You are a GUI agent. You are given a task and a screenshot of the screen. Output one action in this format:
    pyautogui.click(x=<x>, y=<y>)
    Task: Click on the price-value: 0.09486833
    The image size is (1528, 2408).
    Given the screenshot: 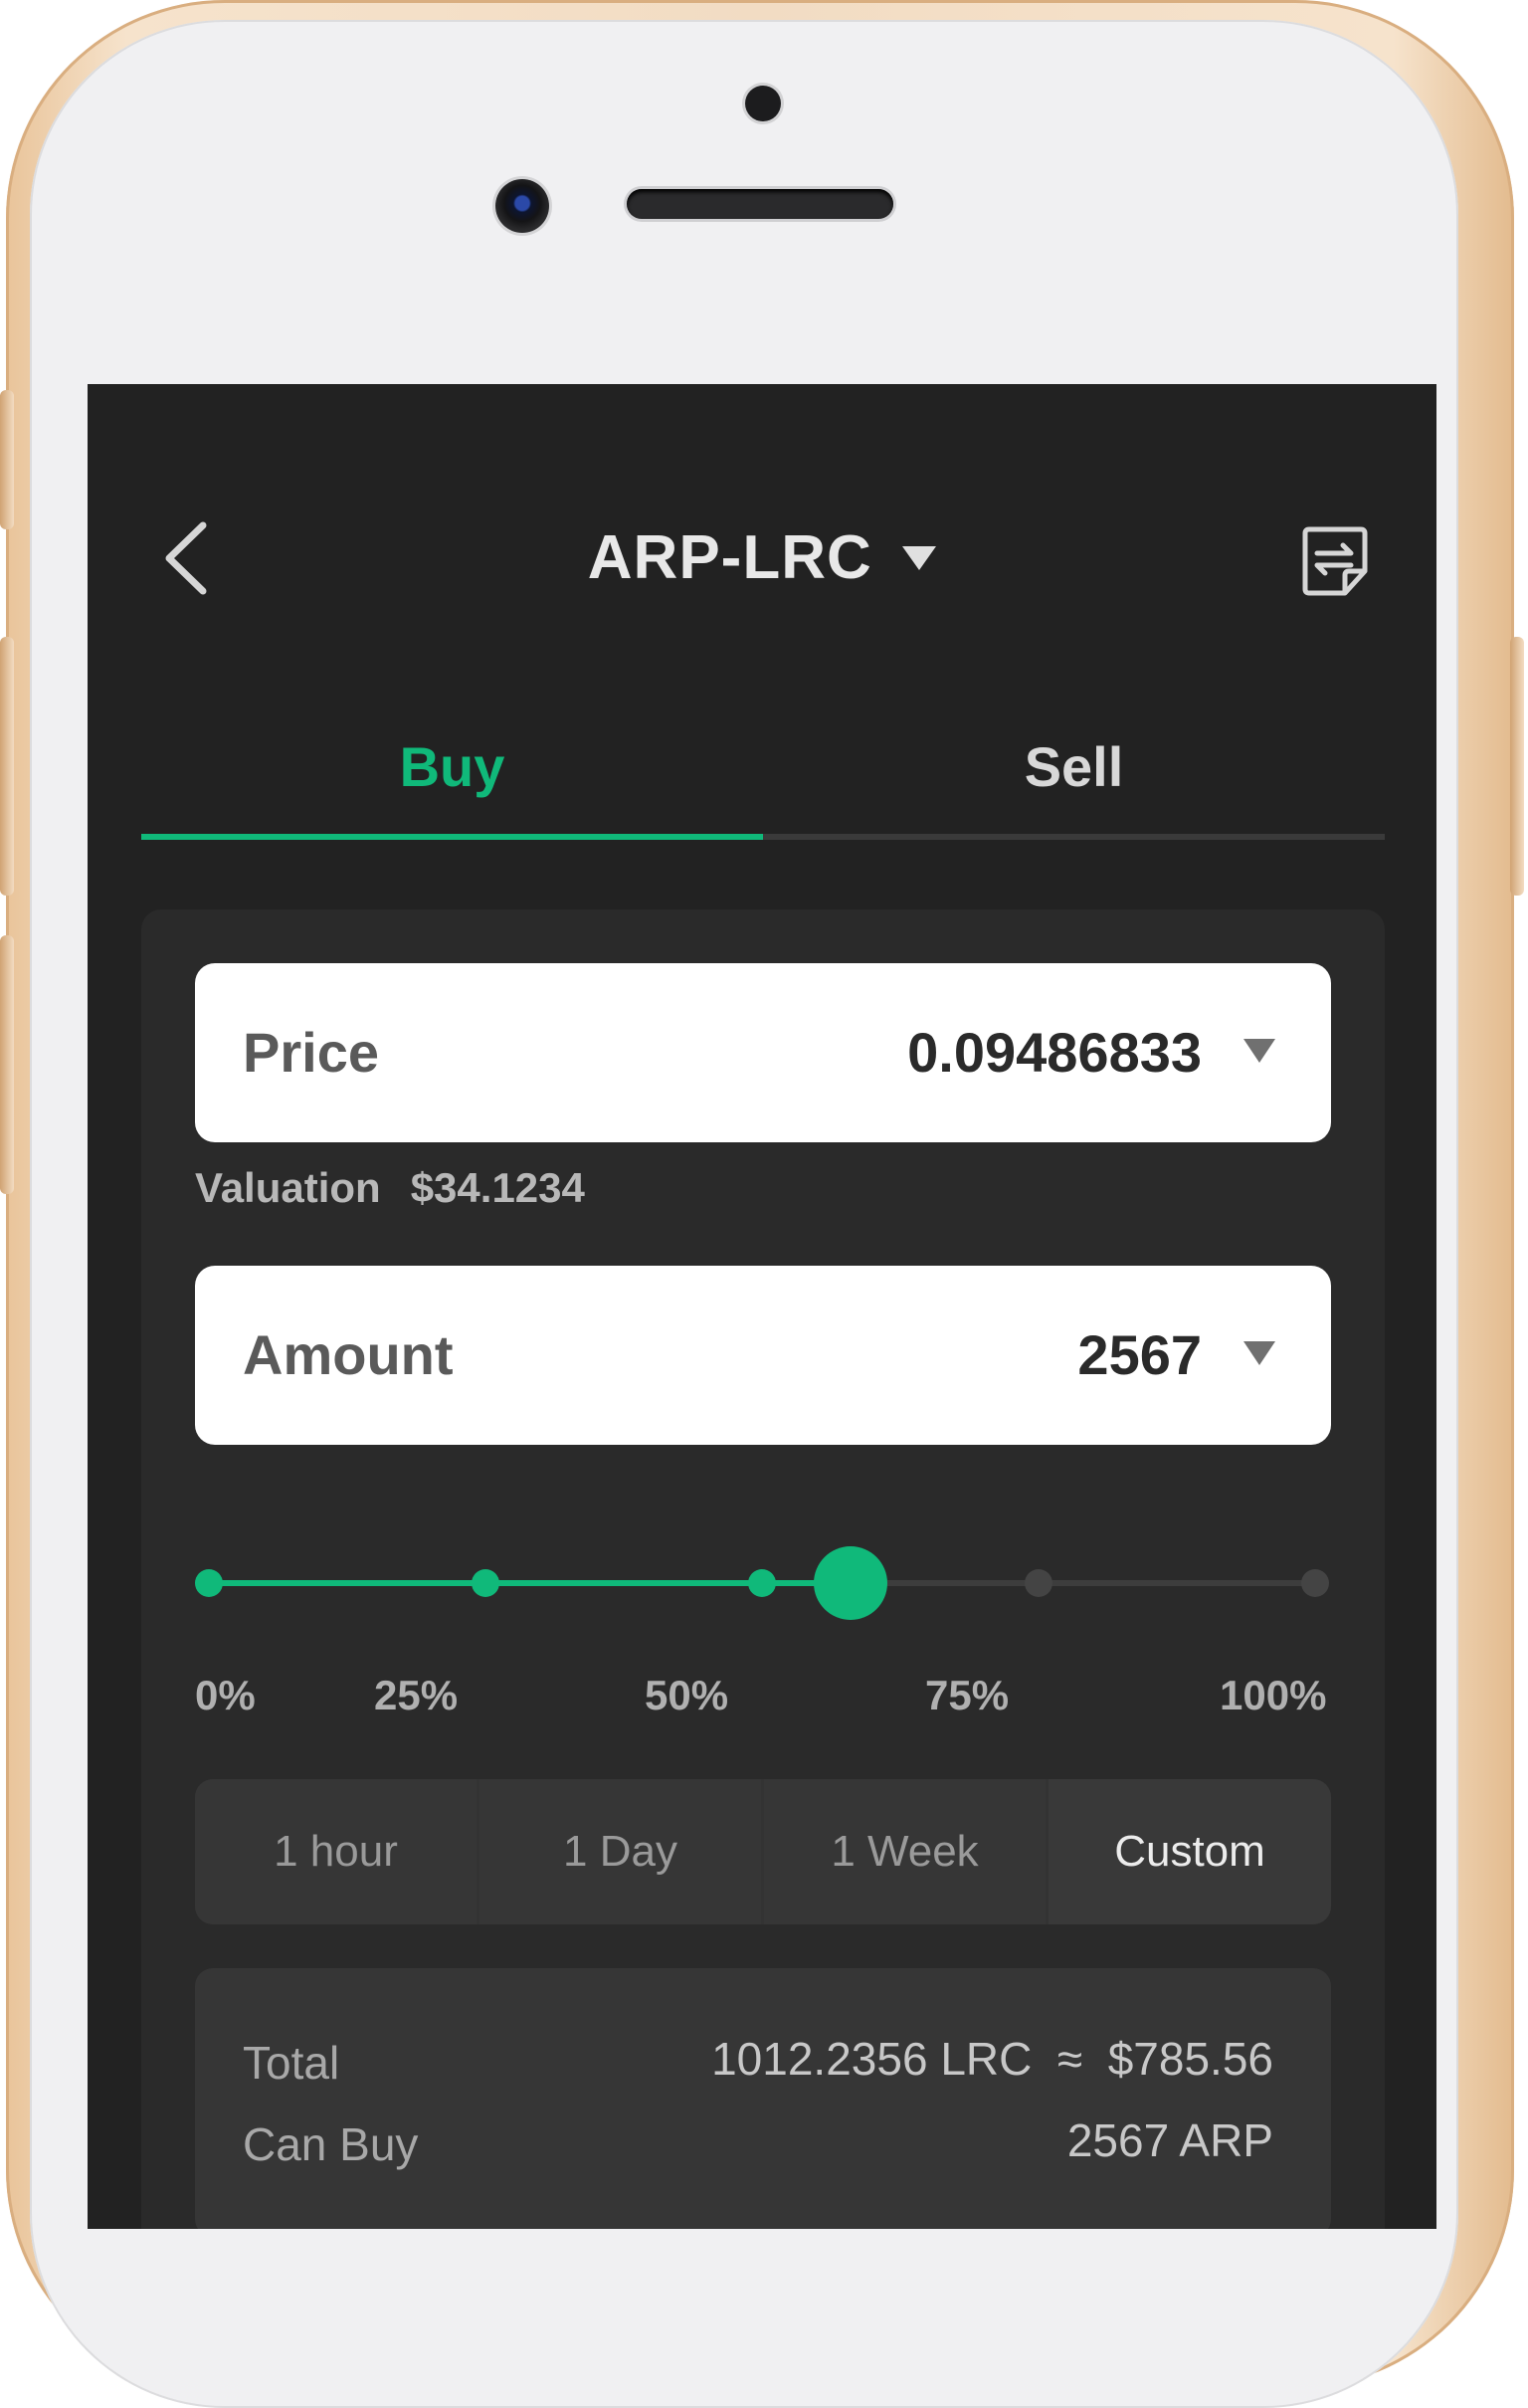 What is the action you would take?
    pyautogui.click(x=1054, y=1052)
    